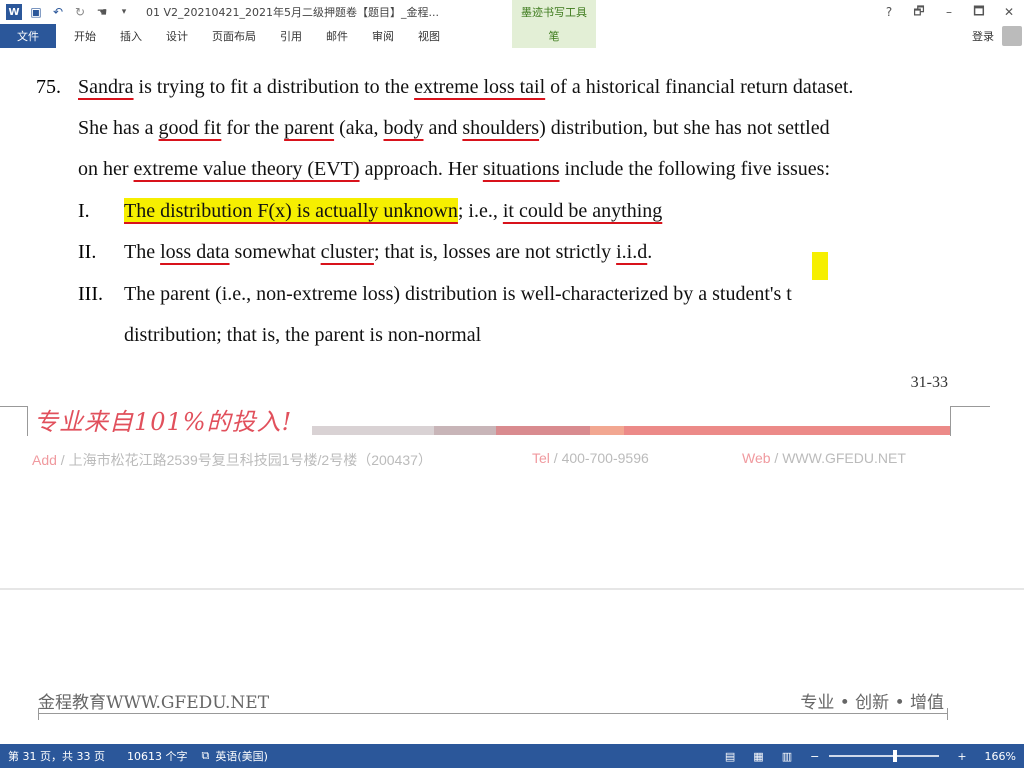 Image resolution: width=1024 pixels, height=768 pixels. I want to click on footer-rule, so click(493, 713).